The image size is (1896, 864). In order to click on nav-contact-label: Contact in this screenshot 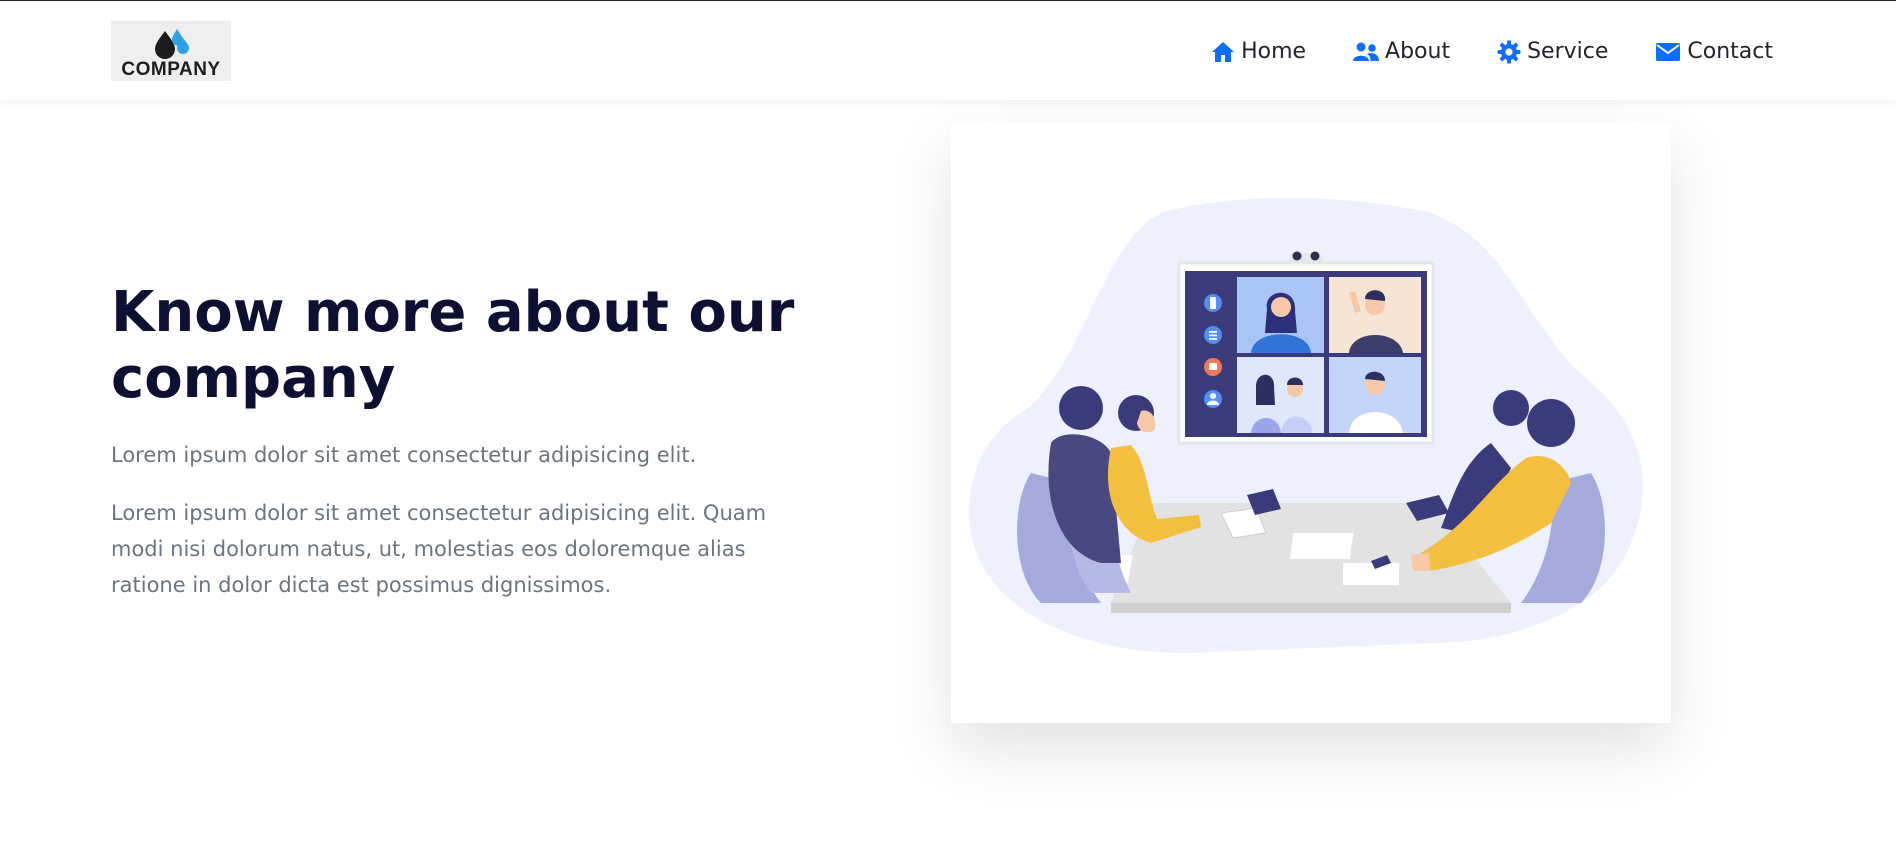, I will do `click(1730, 51)`.